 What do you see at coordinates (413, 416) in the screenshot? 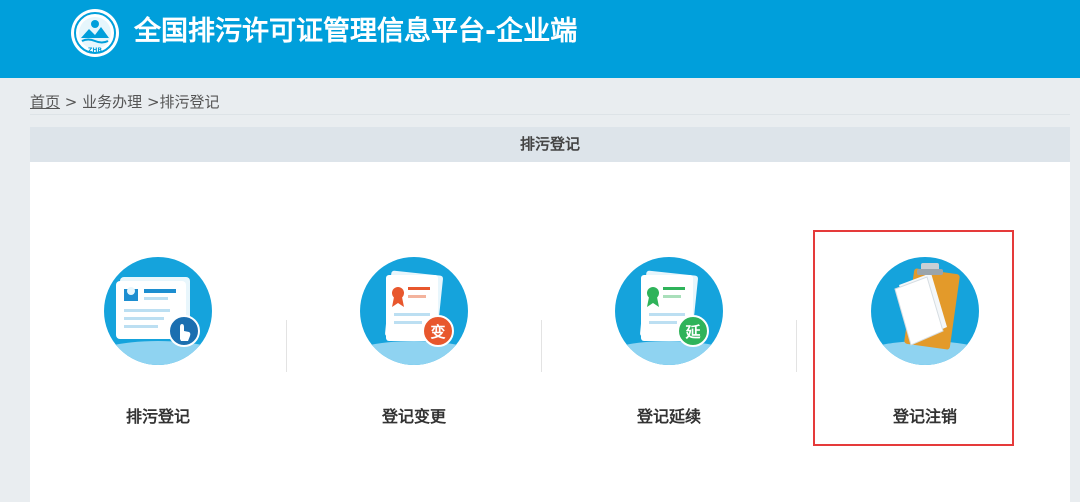
I see `card-label: 登记变更` at bounding box center [413, 416].